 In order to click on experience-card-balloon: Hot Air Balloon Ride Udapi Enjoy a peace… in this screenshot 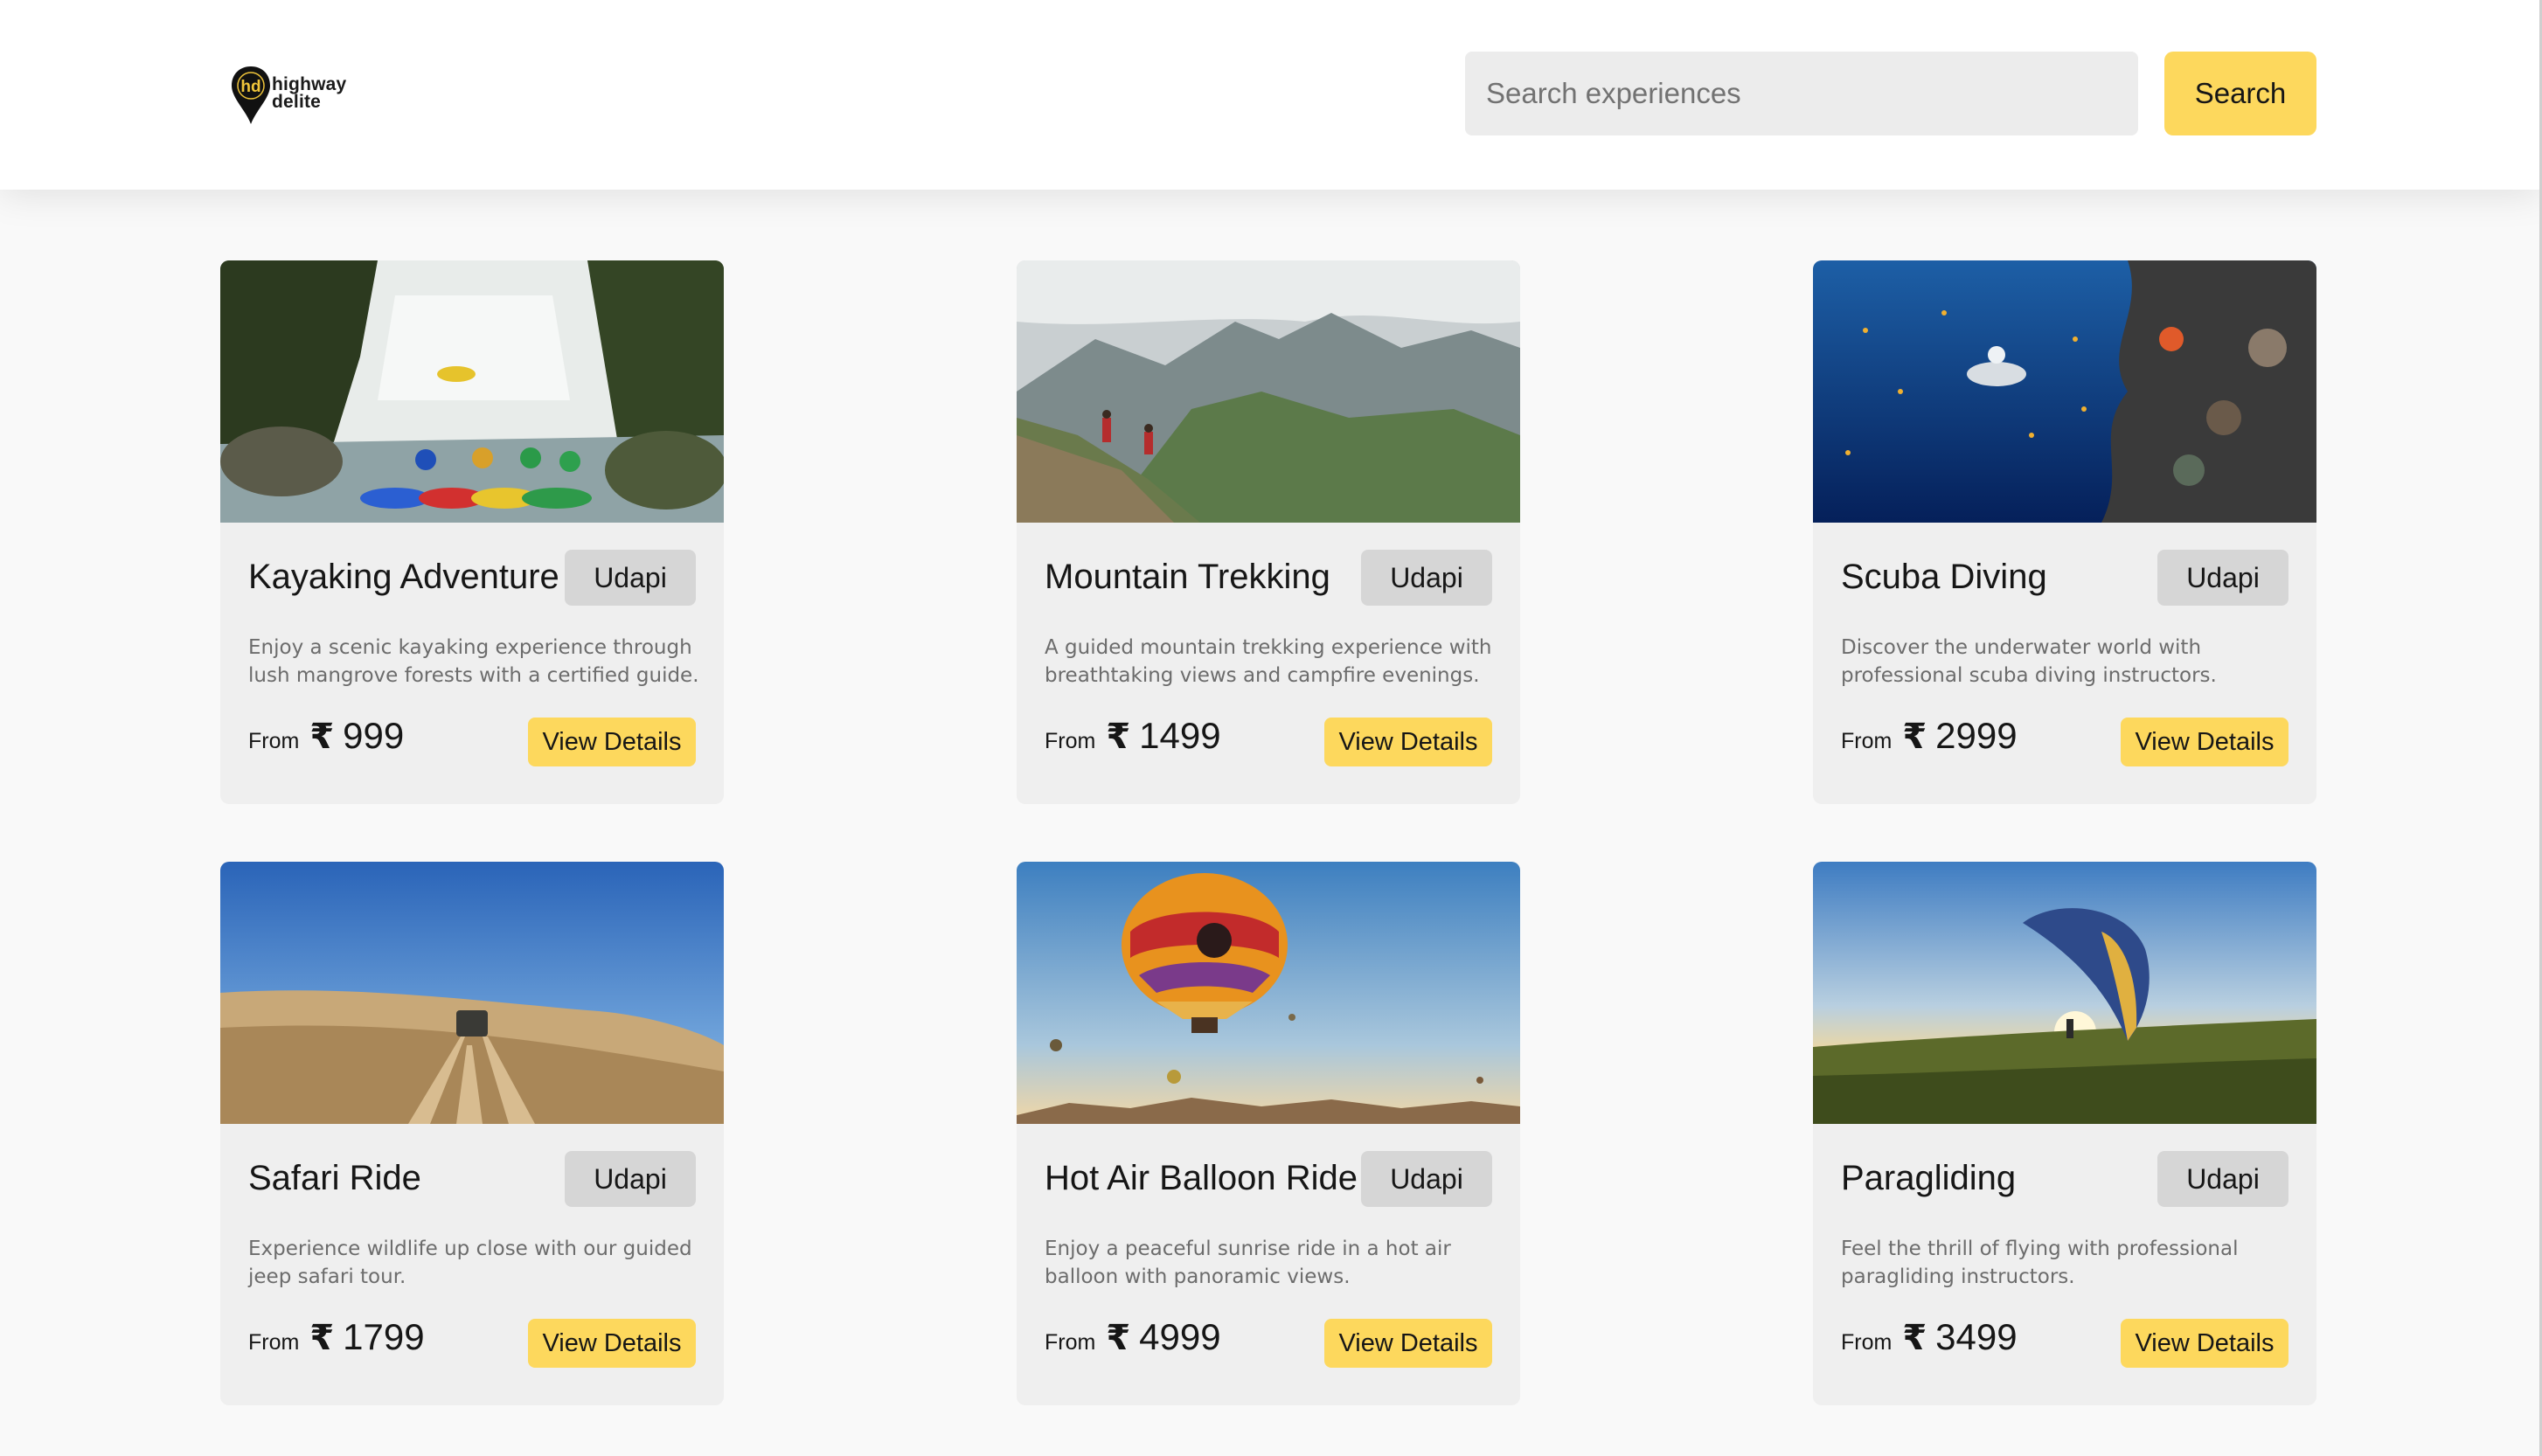, I will do `click(1269, 1133)`.